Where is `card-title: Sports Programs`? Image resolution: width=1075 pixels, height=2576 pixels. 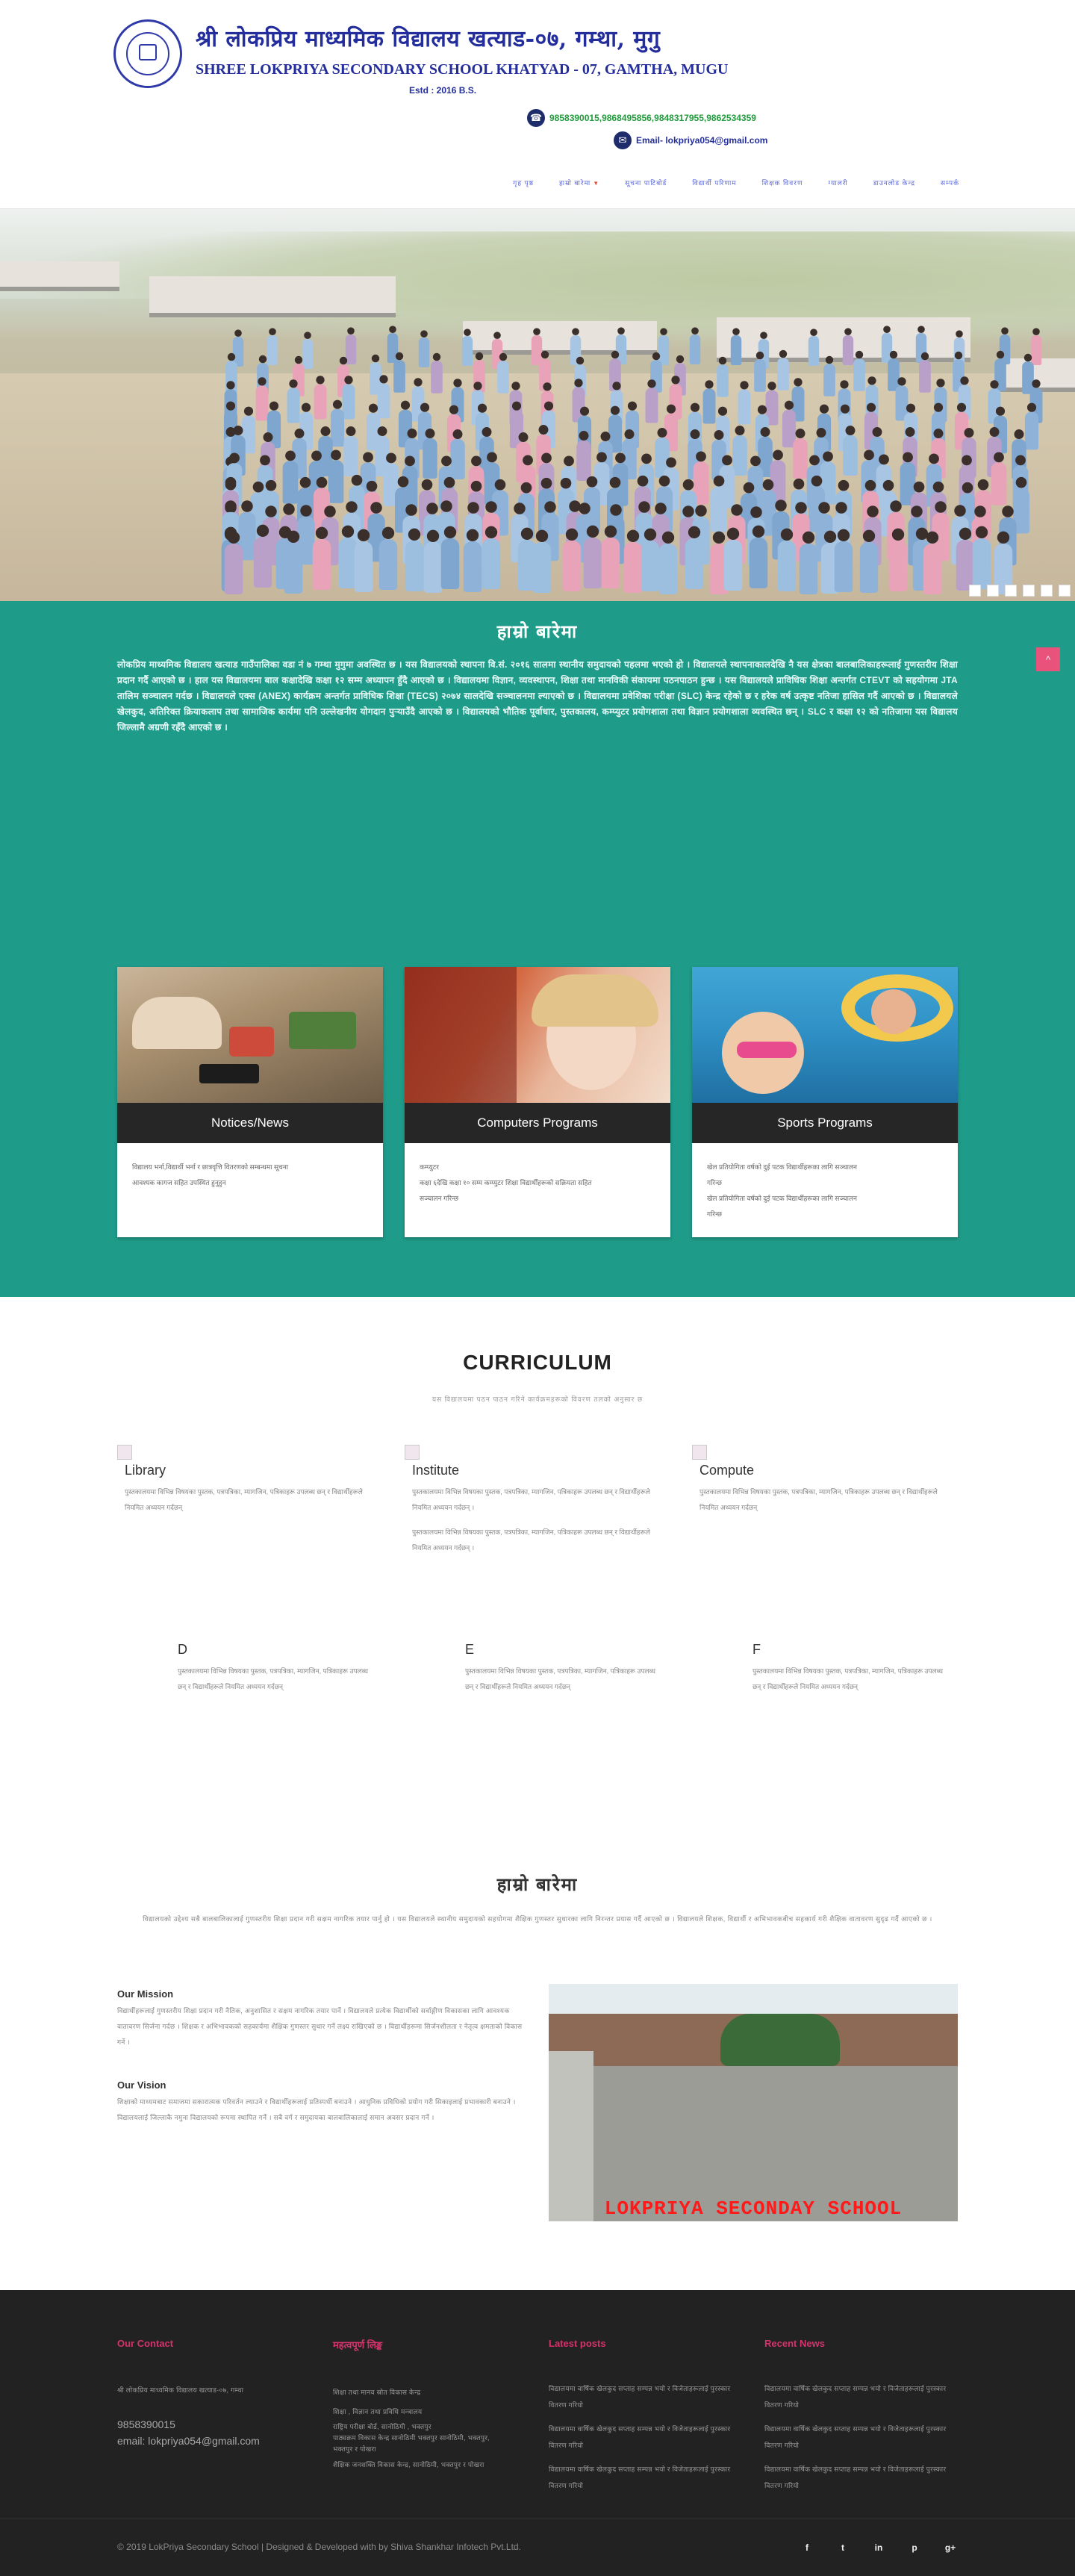 card-title: Sports Programs is located at coordinates (825, 1123).